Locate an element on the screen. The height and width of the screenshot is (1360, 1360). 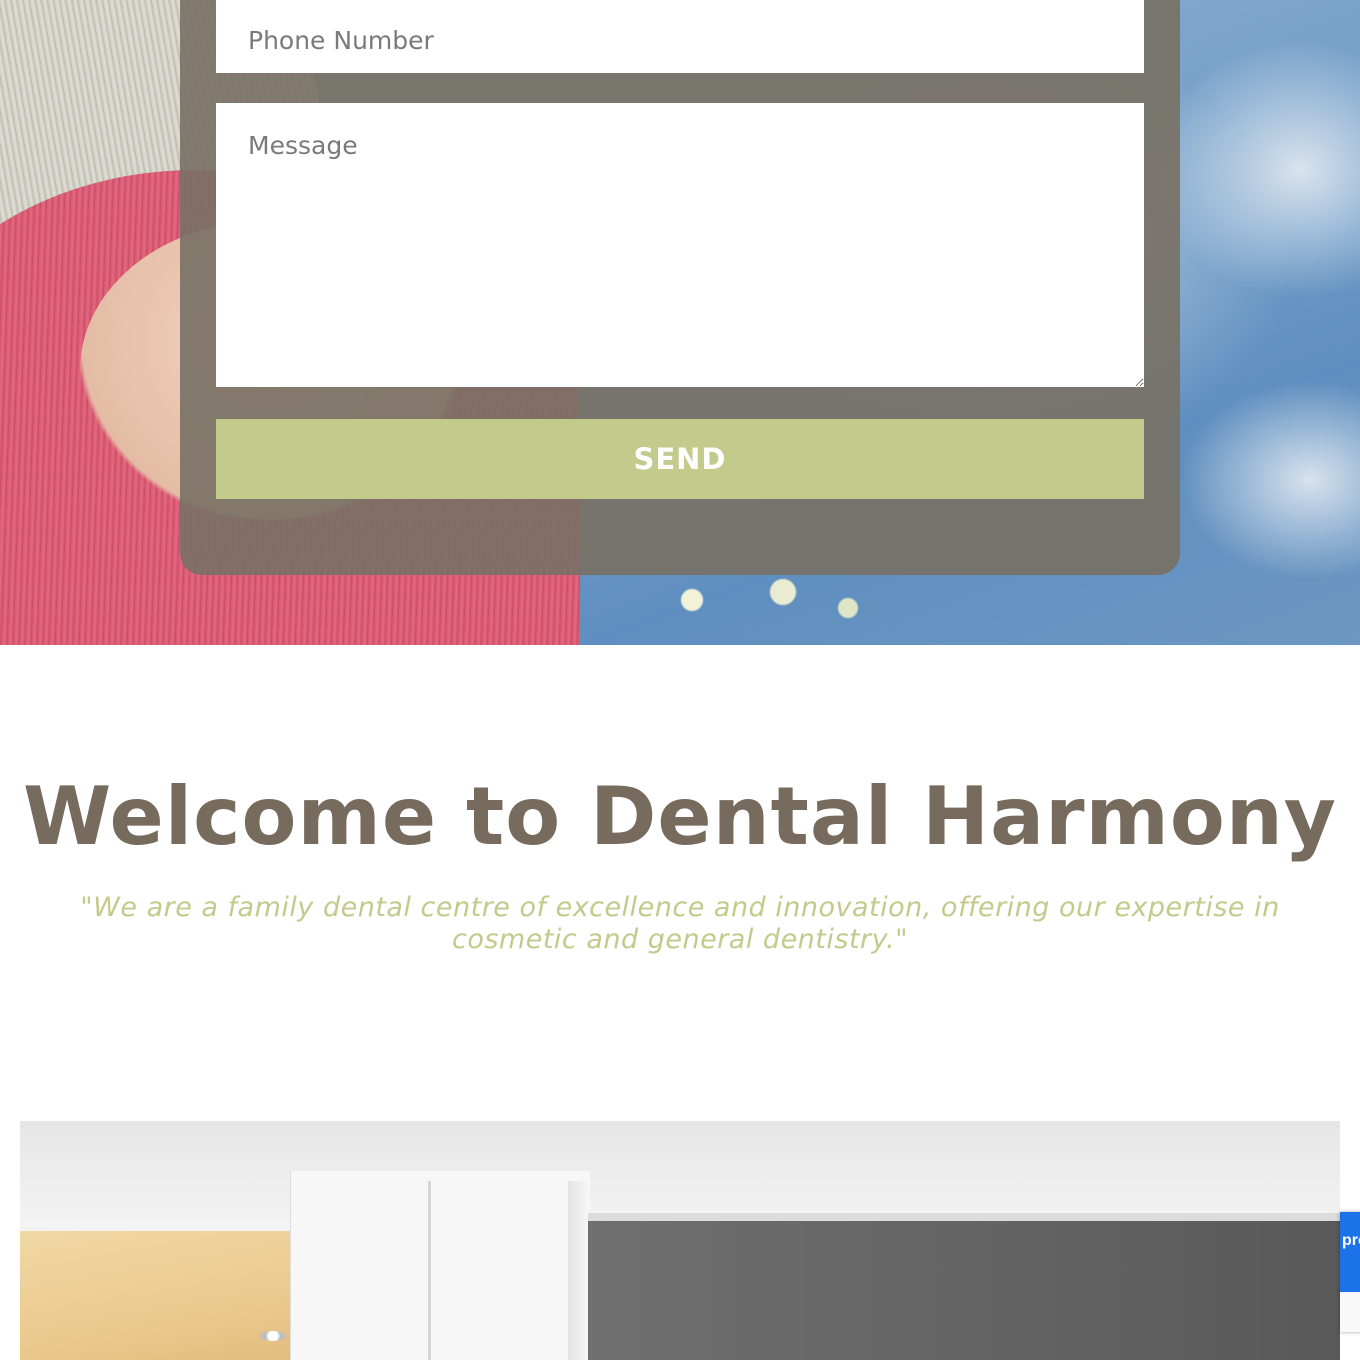
phone-number-input is located at coordinates (680, 36).